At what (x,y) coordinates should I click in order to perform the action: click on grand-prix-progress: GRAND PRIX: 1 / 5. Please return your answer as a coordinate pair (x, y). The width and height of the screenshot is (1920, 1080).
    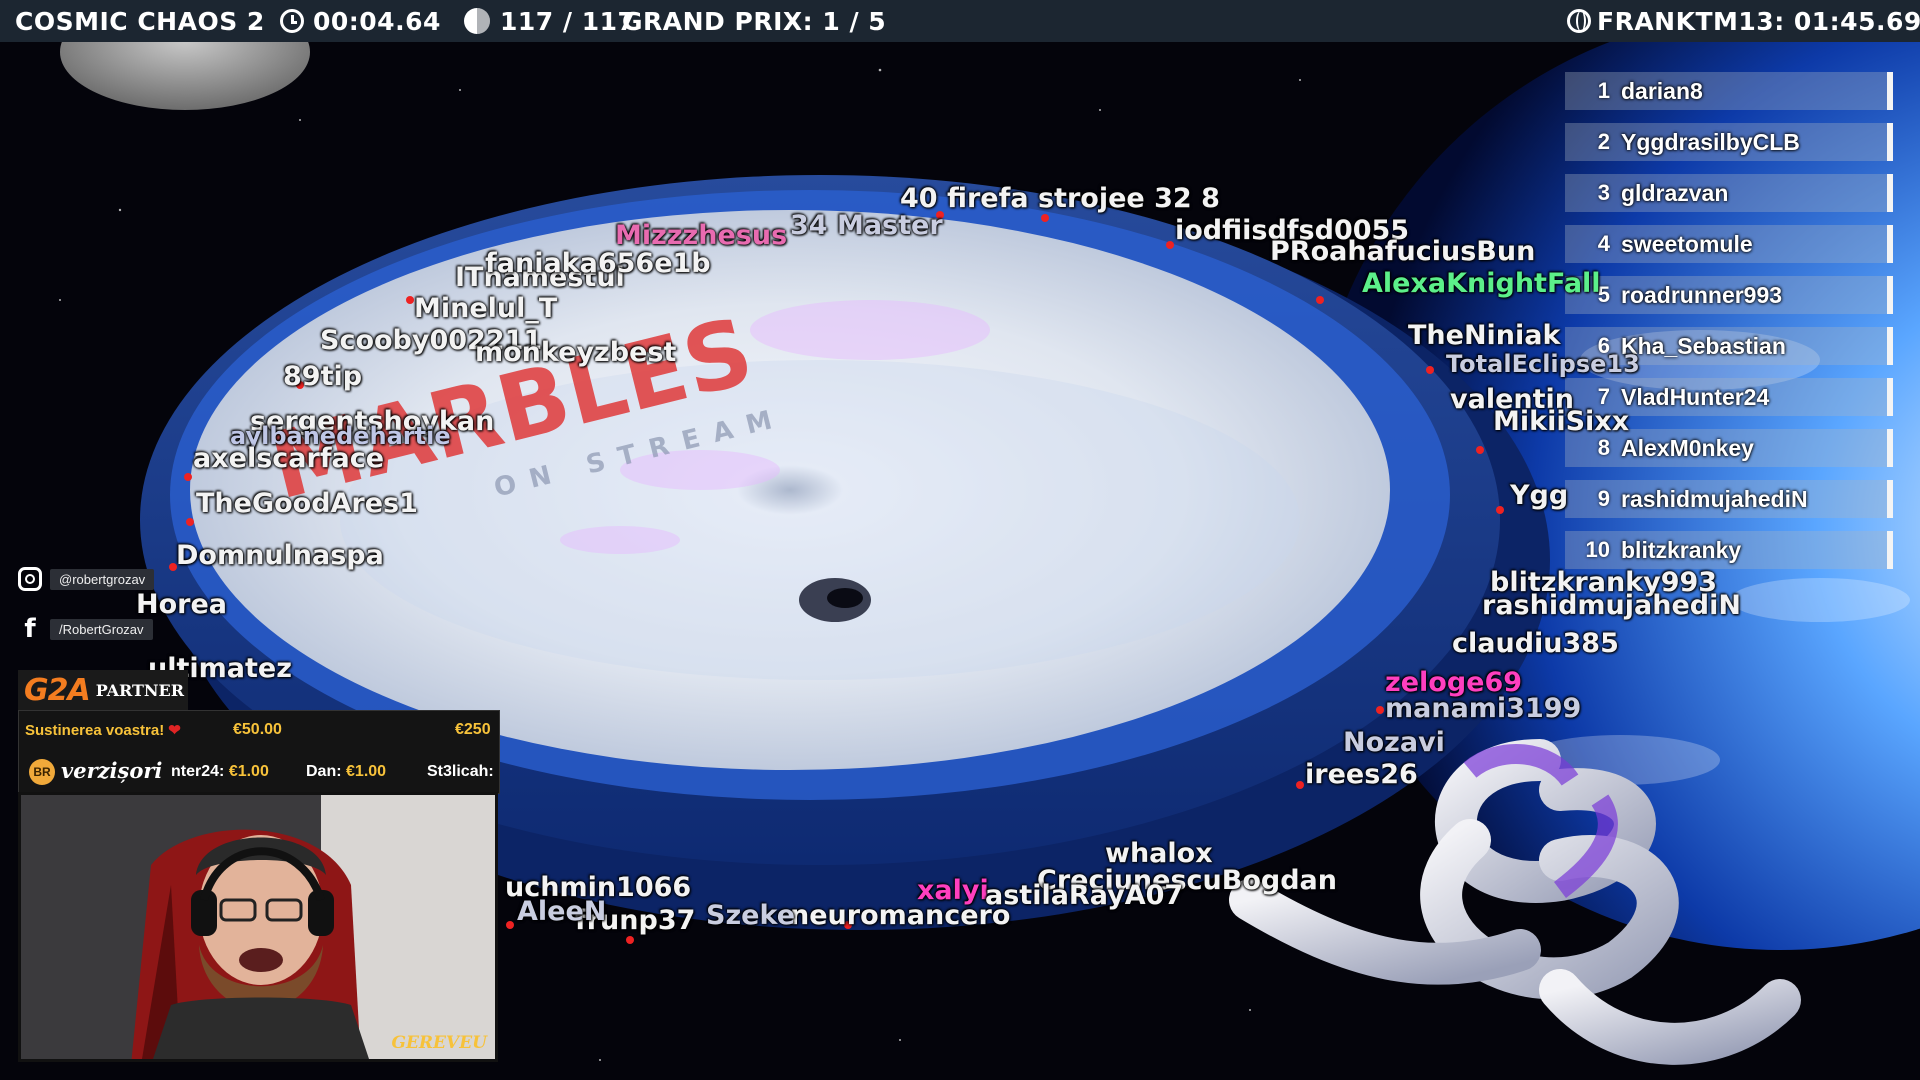
    Looking at the image, I should click on (754, 21).